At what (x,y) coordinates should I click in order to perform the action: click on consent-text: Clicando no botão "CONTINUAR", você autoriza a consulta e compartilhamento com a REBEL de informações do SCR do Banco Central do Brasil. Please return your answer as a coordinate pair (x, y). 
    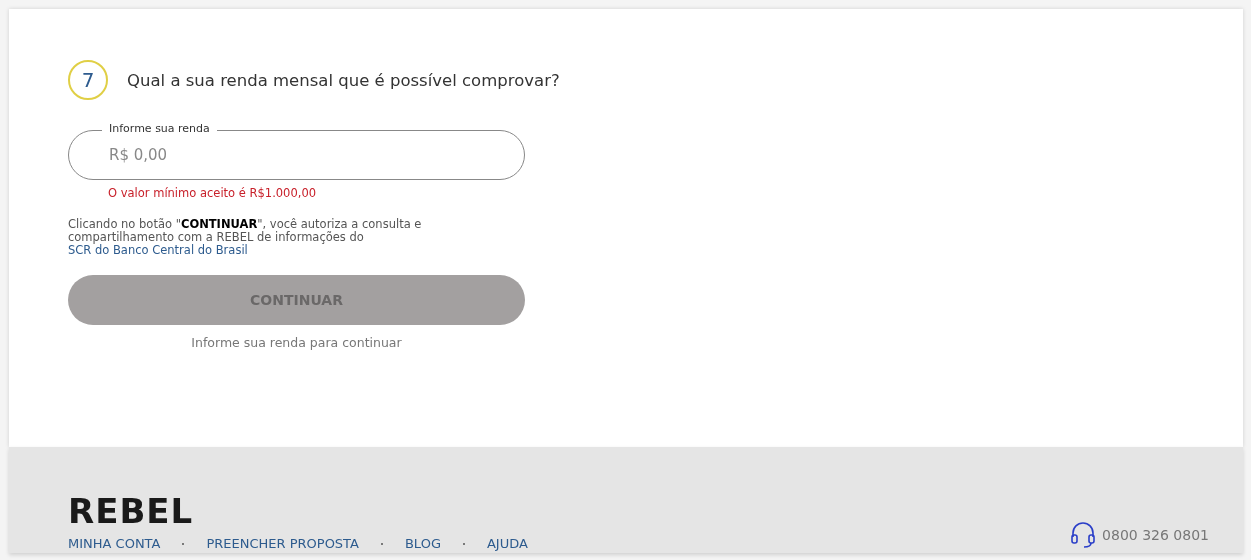
    Looking at the image, I should click on (245, 237).